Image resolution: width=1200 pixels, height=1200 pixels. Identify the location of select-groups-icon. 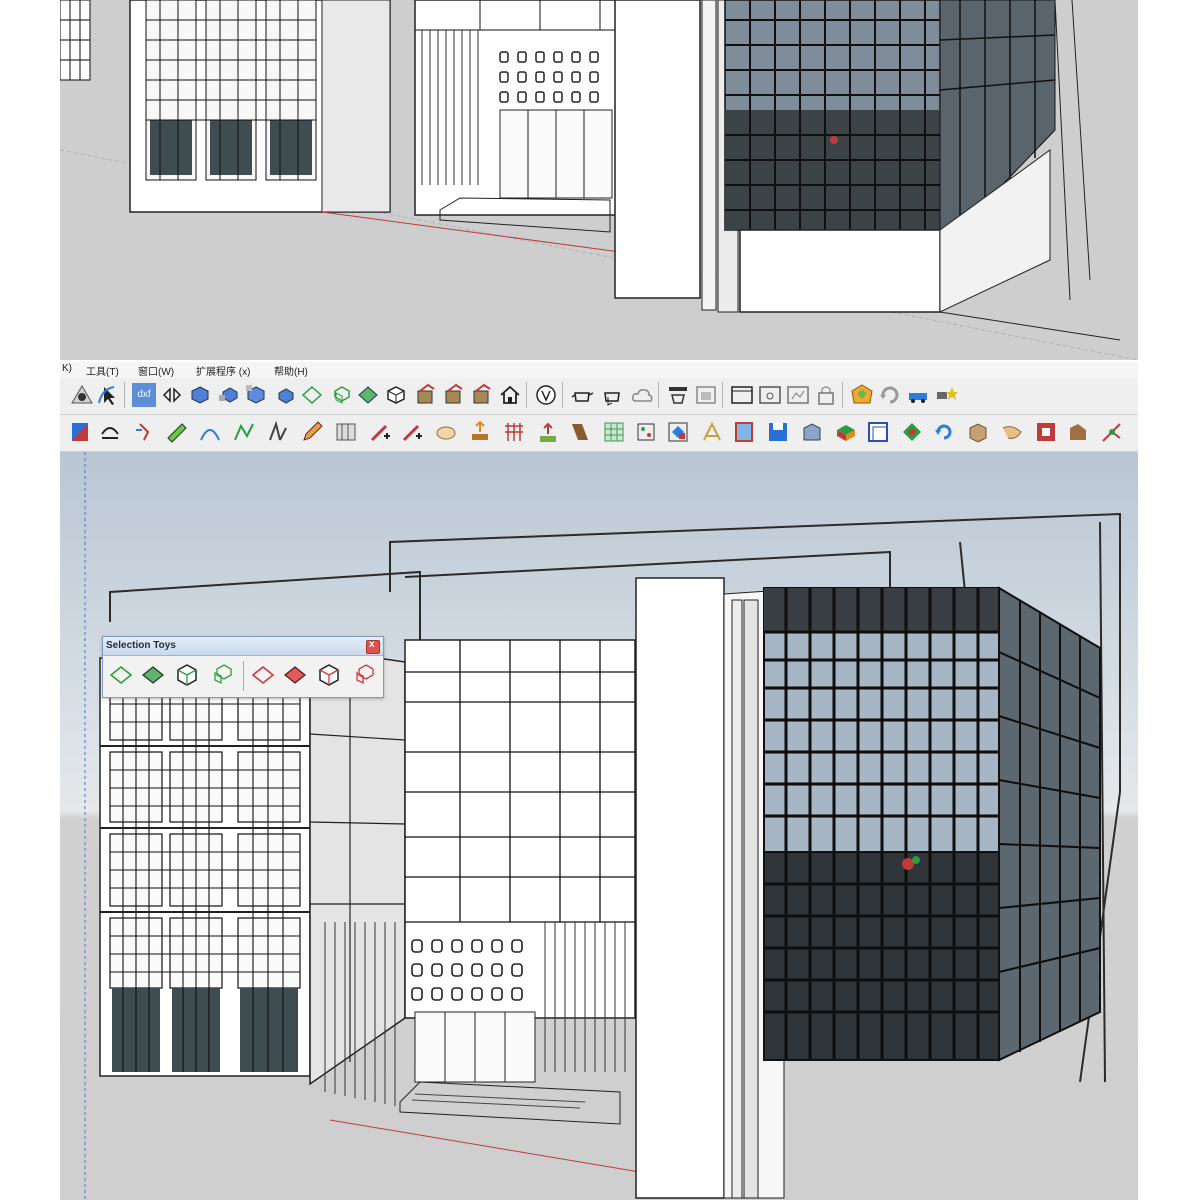
(187, 675).